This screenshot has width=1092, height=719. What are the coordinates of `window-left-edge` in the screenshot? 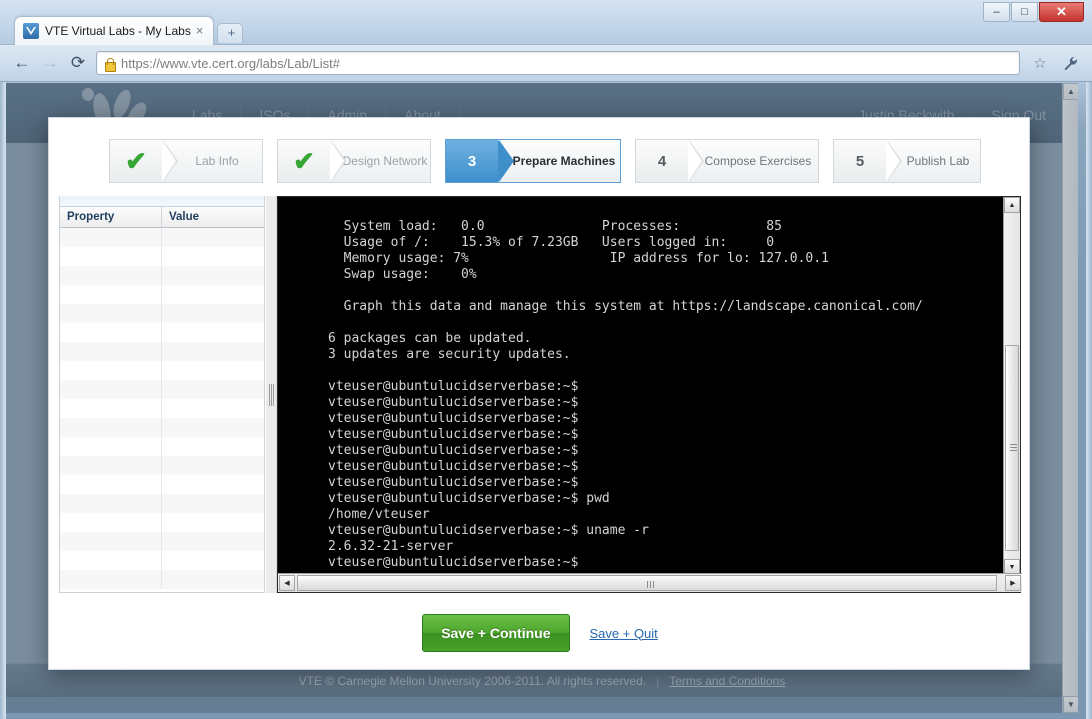 It's located at (3, 359).